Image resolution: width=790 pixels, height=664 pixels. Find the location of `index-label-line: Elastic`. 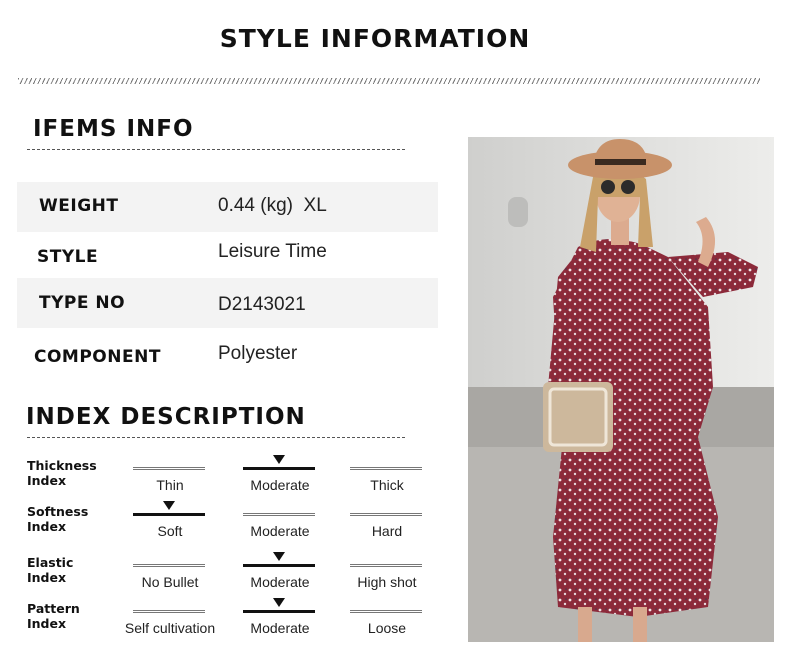

index-label-line: Elastic is located at coordinates (50, 562).